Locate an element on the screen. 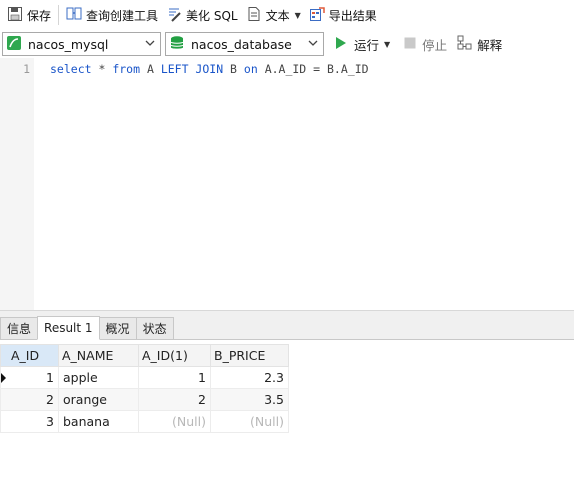 Image resolution: width=574 pixels, height=493 pixels. explain-label: 解释 is located at coordinates (490, 45).